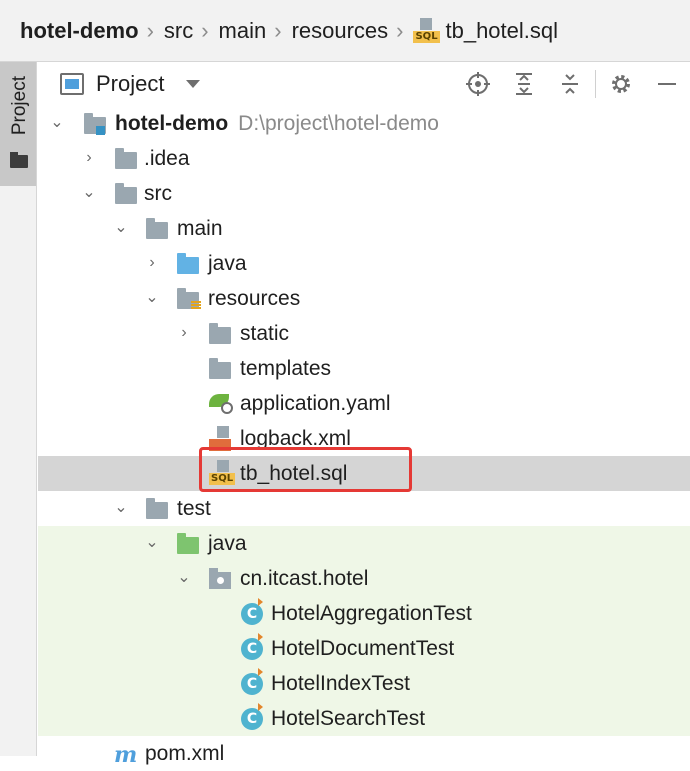  I want to click on tree-node-class: C HotelAggregationTest, so click(364, 613).